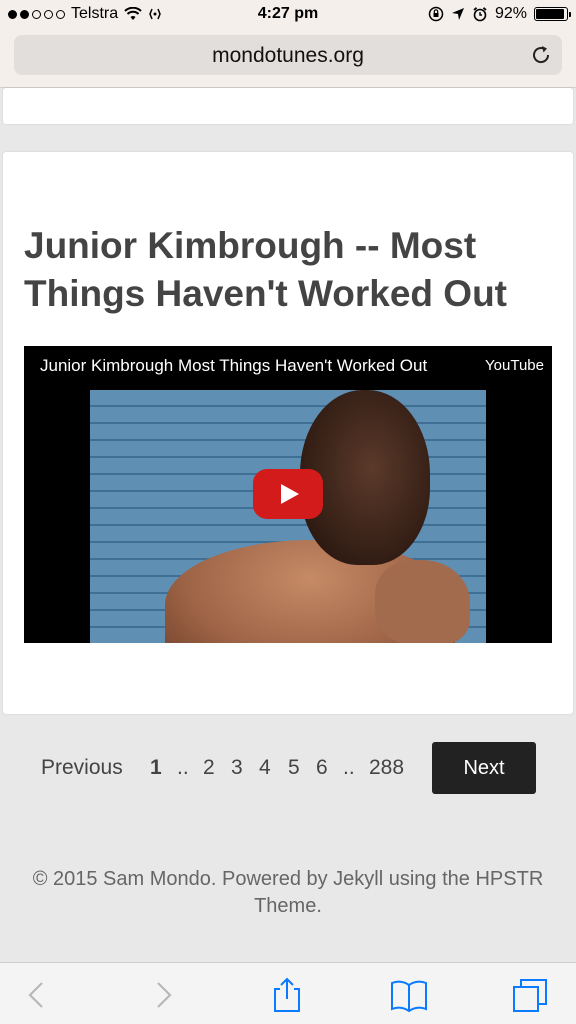 The height and width of the screenshot is (1024, 576). I want to click on battery-percent: 92%, so click(510, 13).